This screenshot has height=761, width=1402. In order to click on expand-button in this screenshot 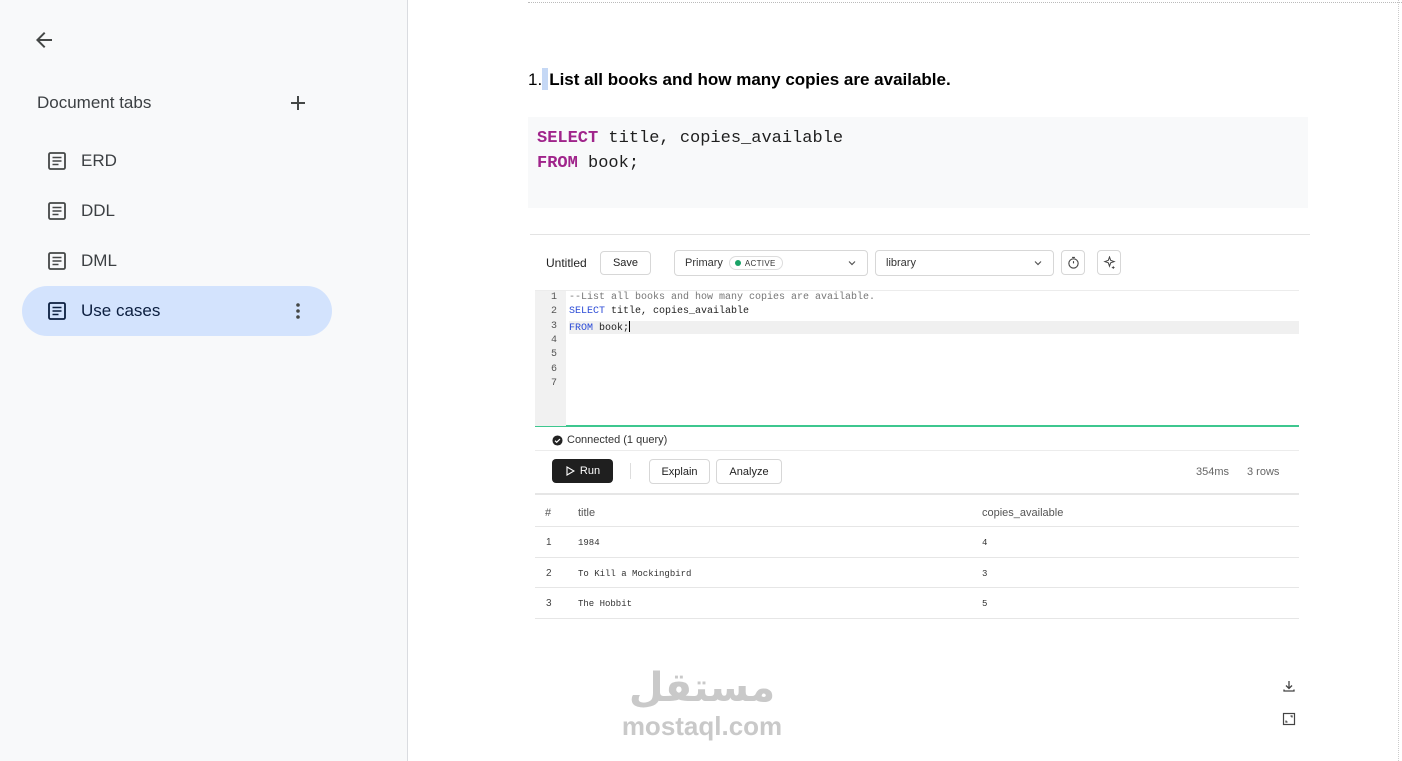, I will do `click(1289, 719)`.